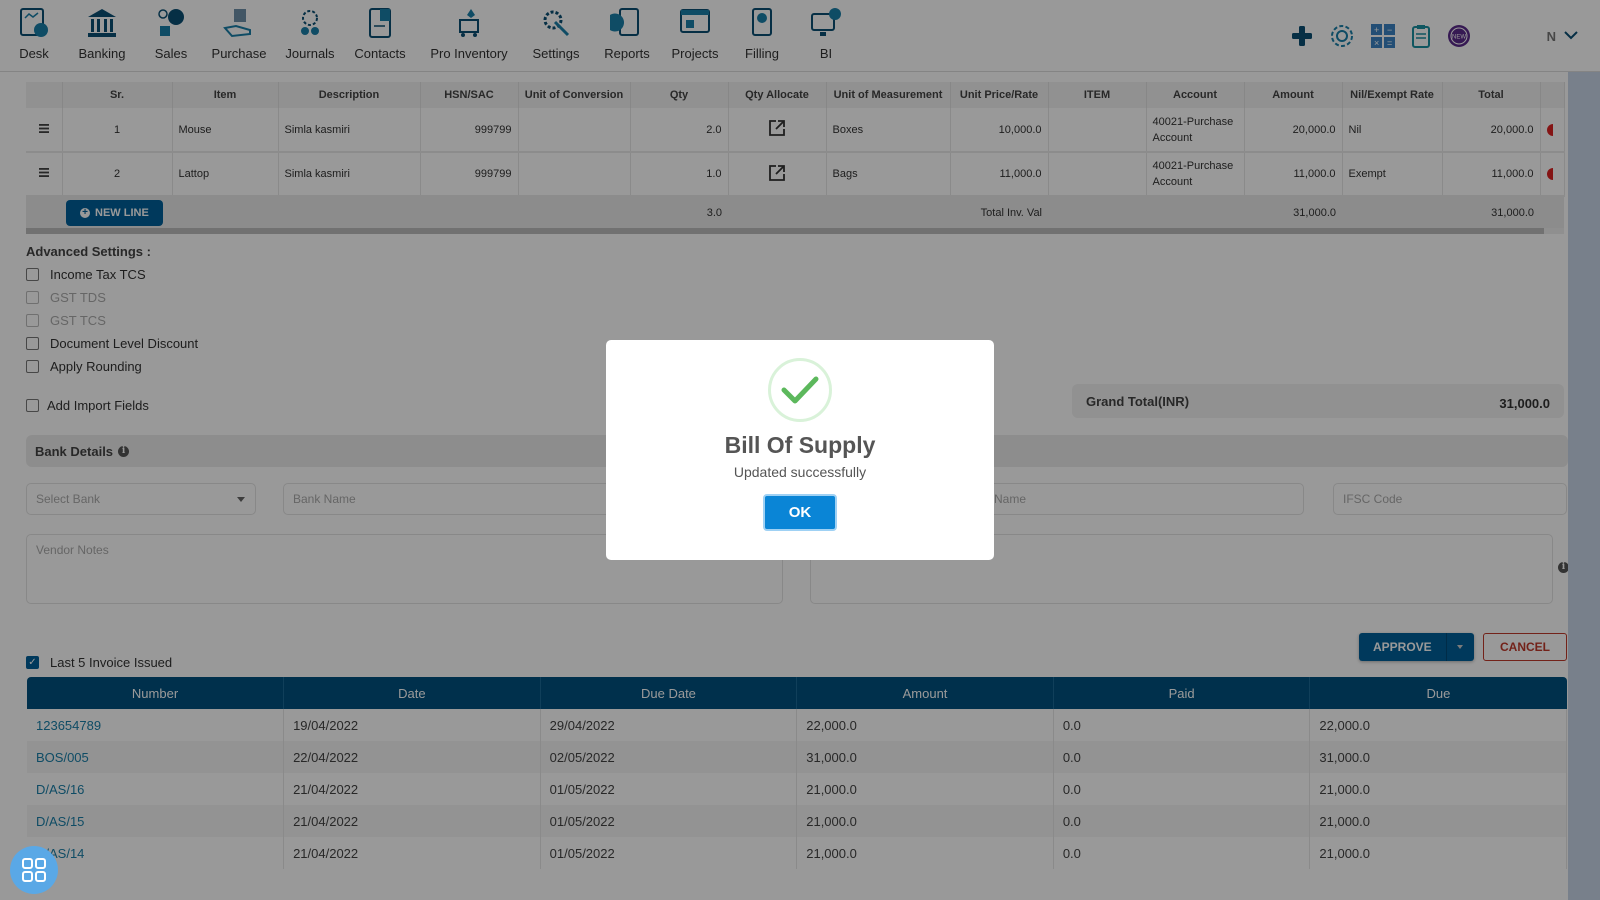  What do you see at coordinates (800, 472) in the screenshot?
I see `dialog-message: Updated successfully` at bounding box center [800, 472].